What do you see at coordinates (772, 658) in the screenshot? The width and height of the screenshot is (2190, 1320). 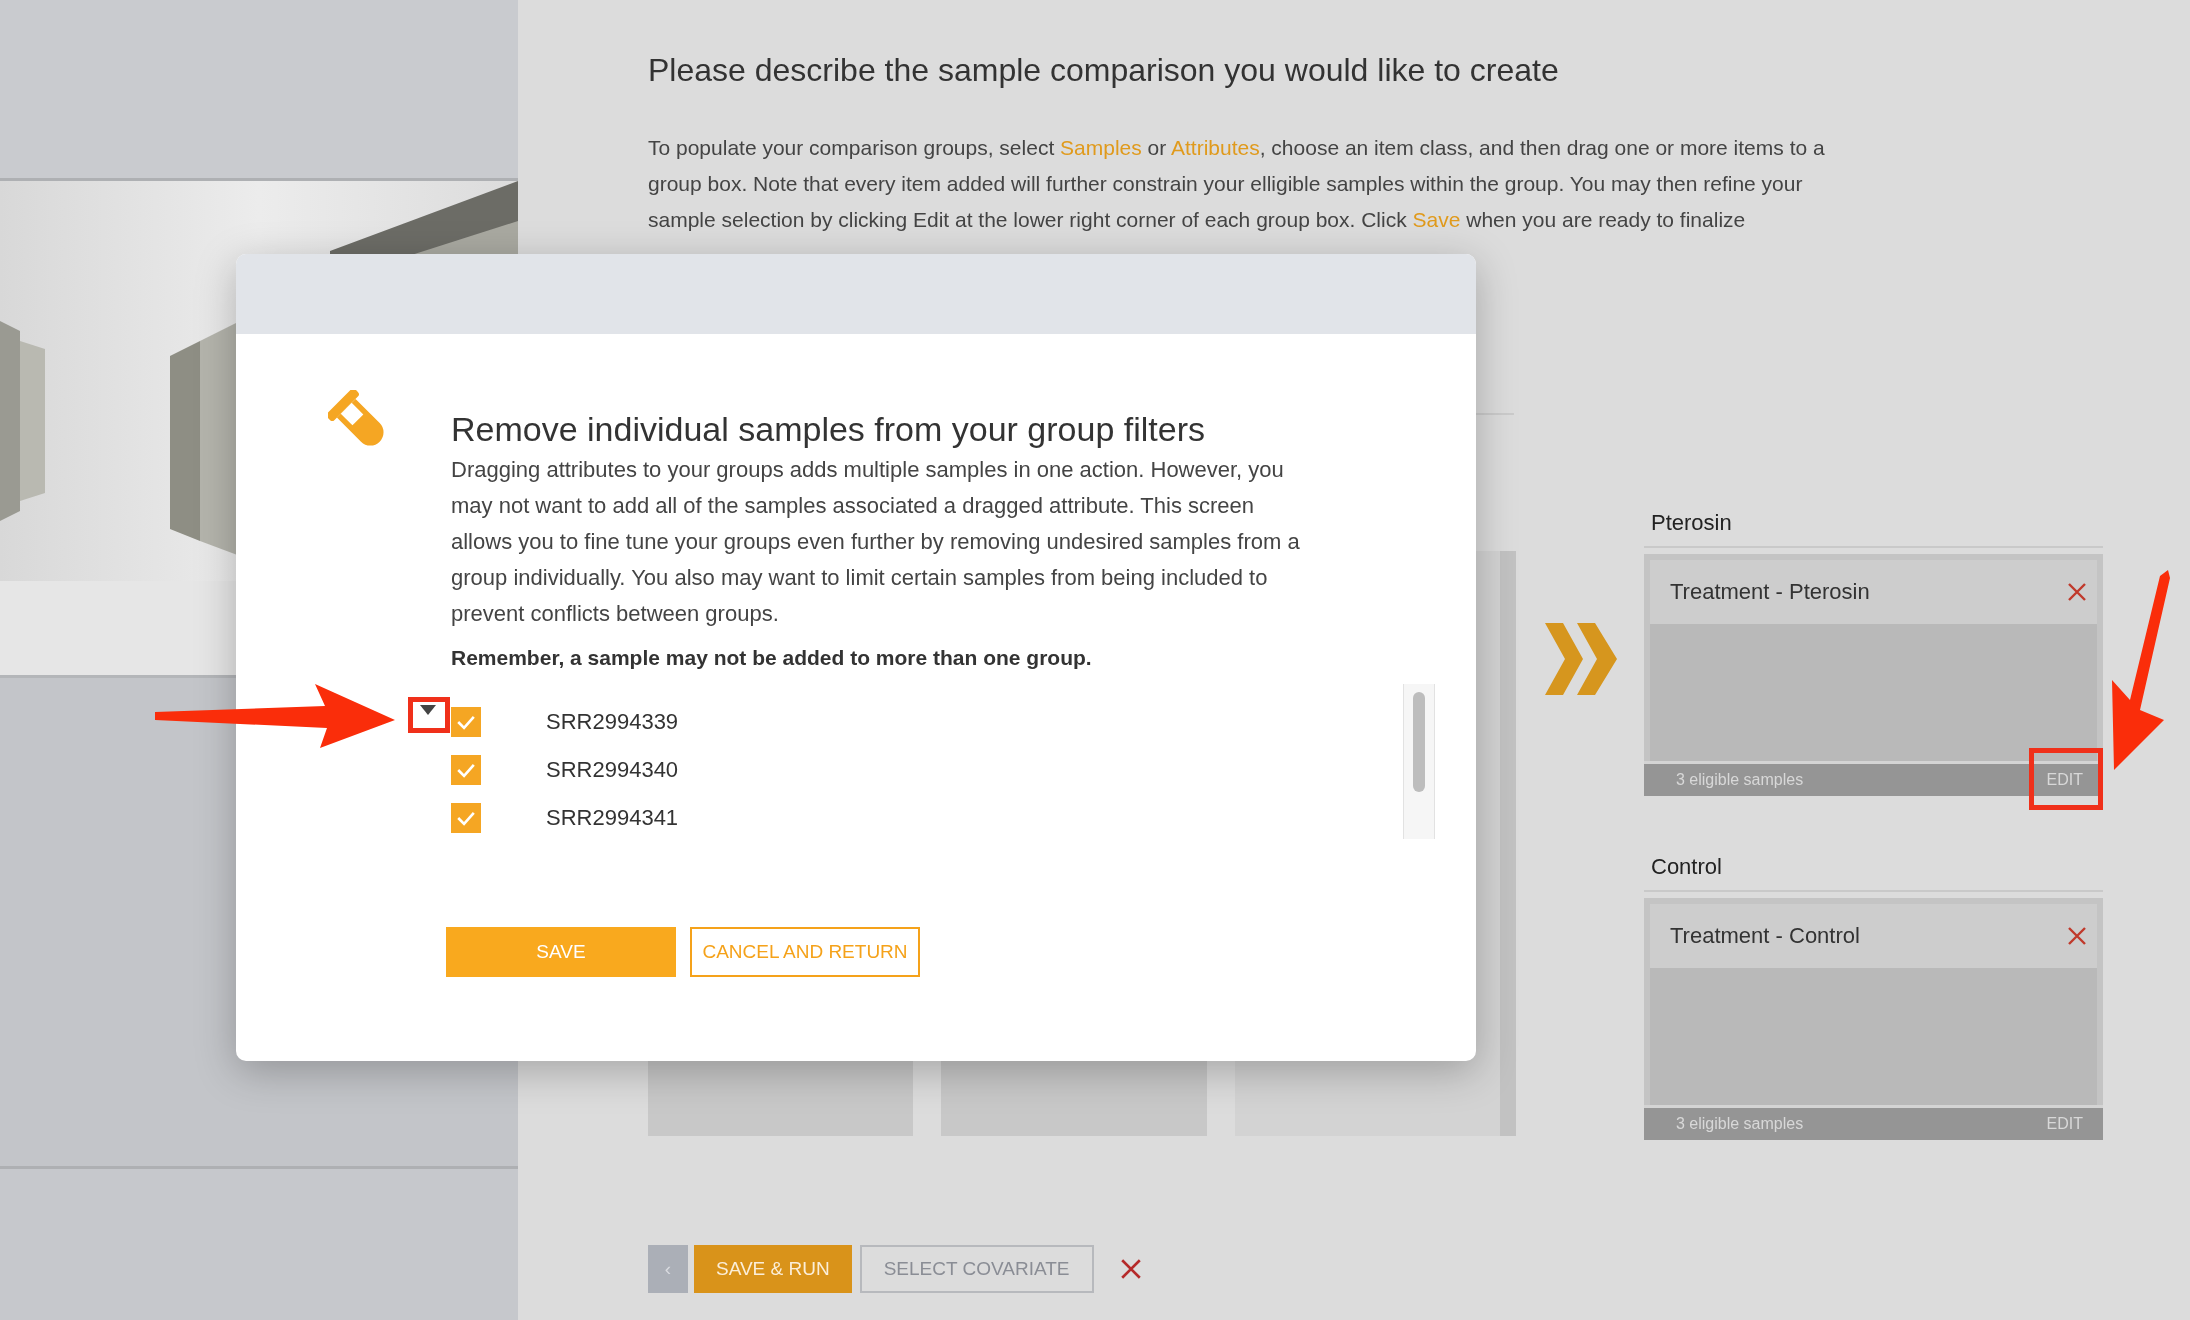 I see `modal-note: Remember, a sample may not be added to more than one group.` at bounding box center [772, 658].